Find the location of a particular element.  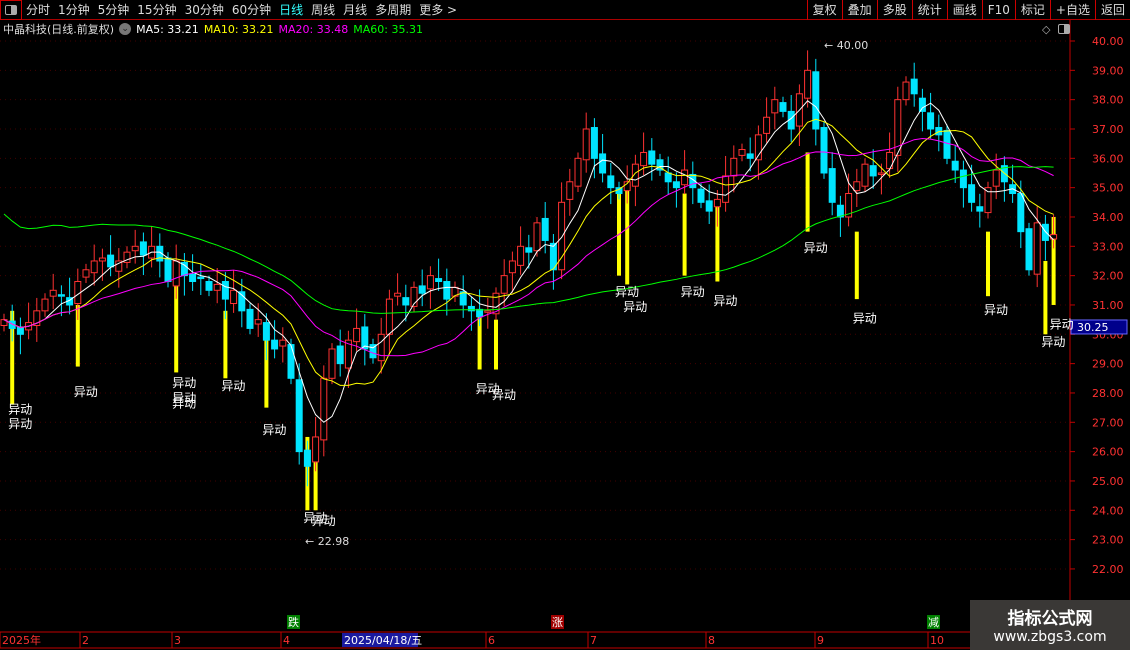

toolbar-button: 画线 is located at coordinates (964, 10).